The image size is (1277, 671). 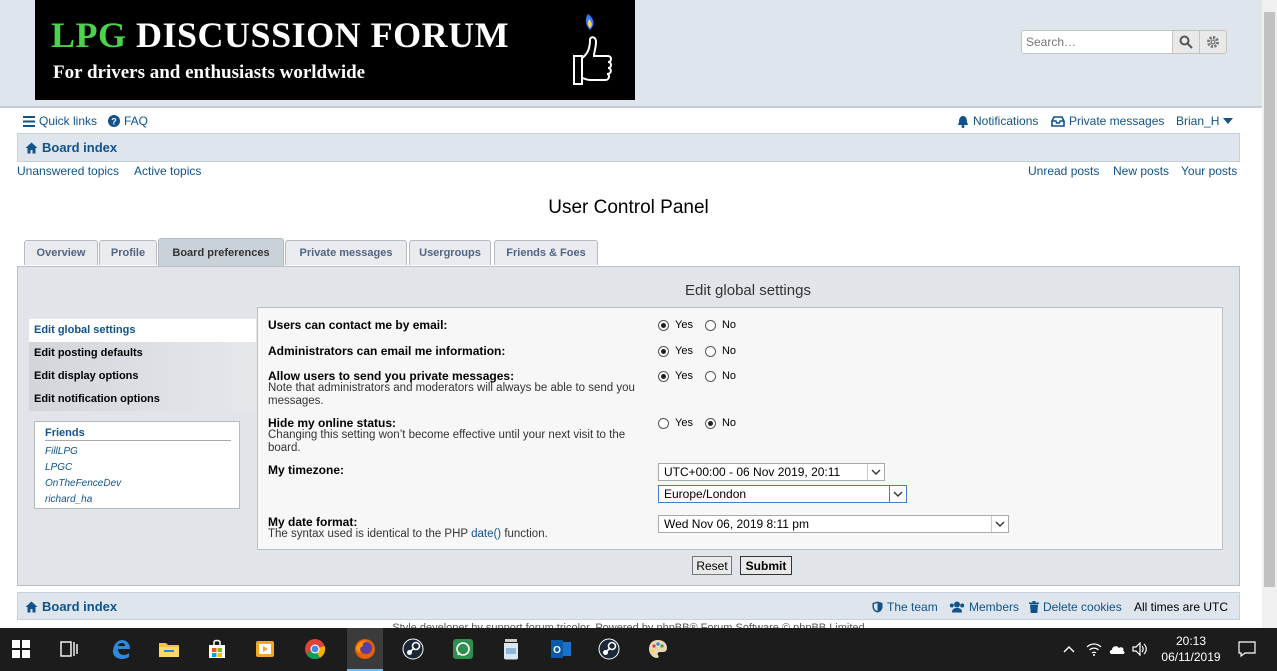 I want to click on wifi-icon, so click(x=1094, y=649).